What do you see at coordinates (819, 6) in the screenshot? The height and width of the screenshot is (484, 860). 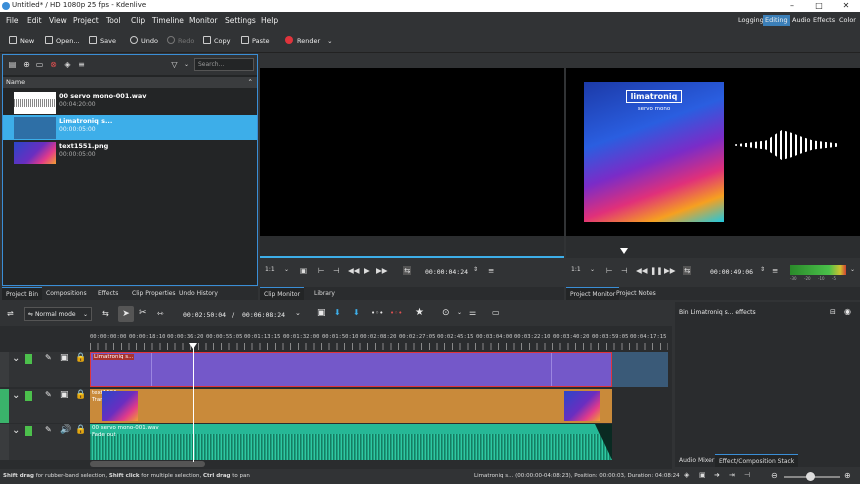 I see `maximize-button: □` at bounding box center [819, 6].